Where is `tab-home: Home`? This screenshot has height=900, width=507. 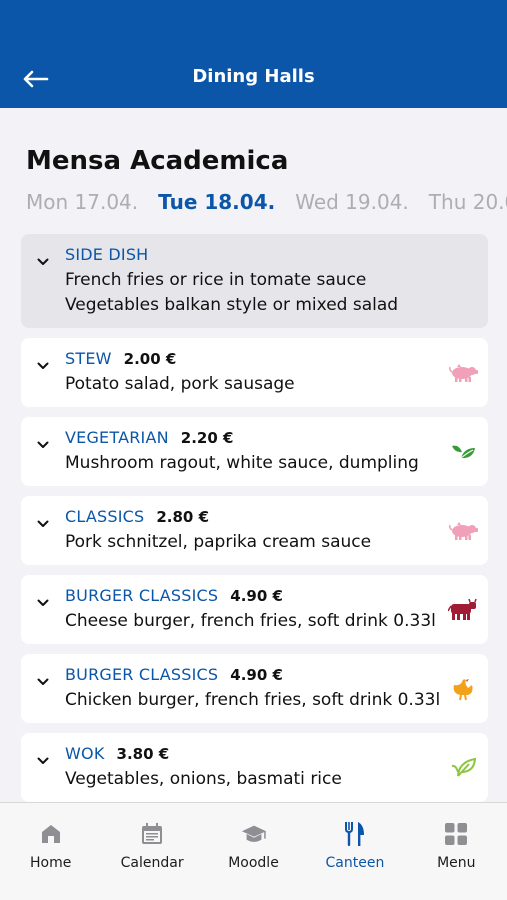 tab-home: Home is located at coordinates (50, 851).